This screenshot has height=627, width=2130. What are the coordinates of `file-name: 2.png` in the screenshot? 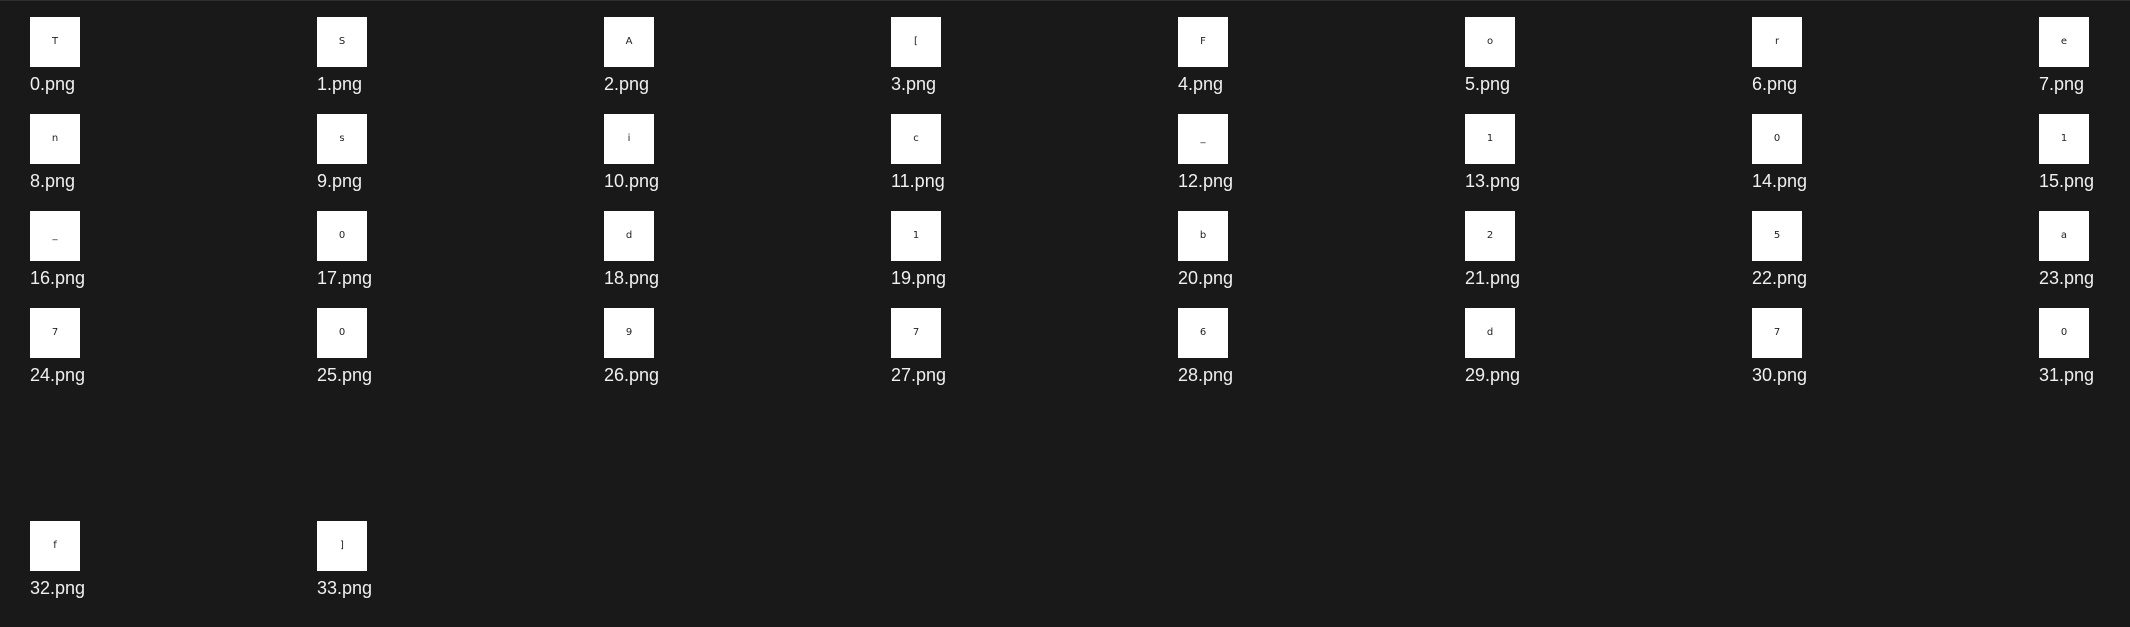 It's located at (627, 84).